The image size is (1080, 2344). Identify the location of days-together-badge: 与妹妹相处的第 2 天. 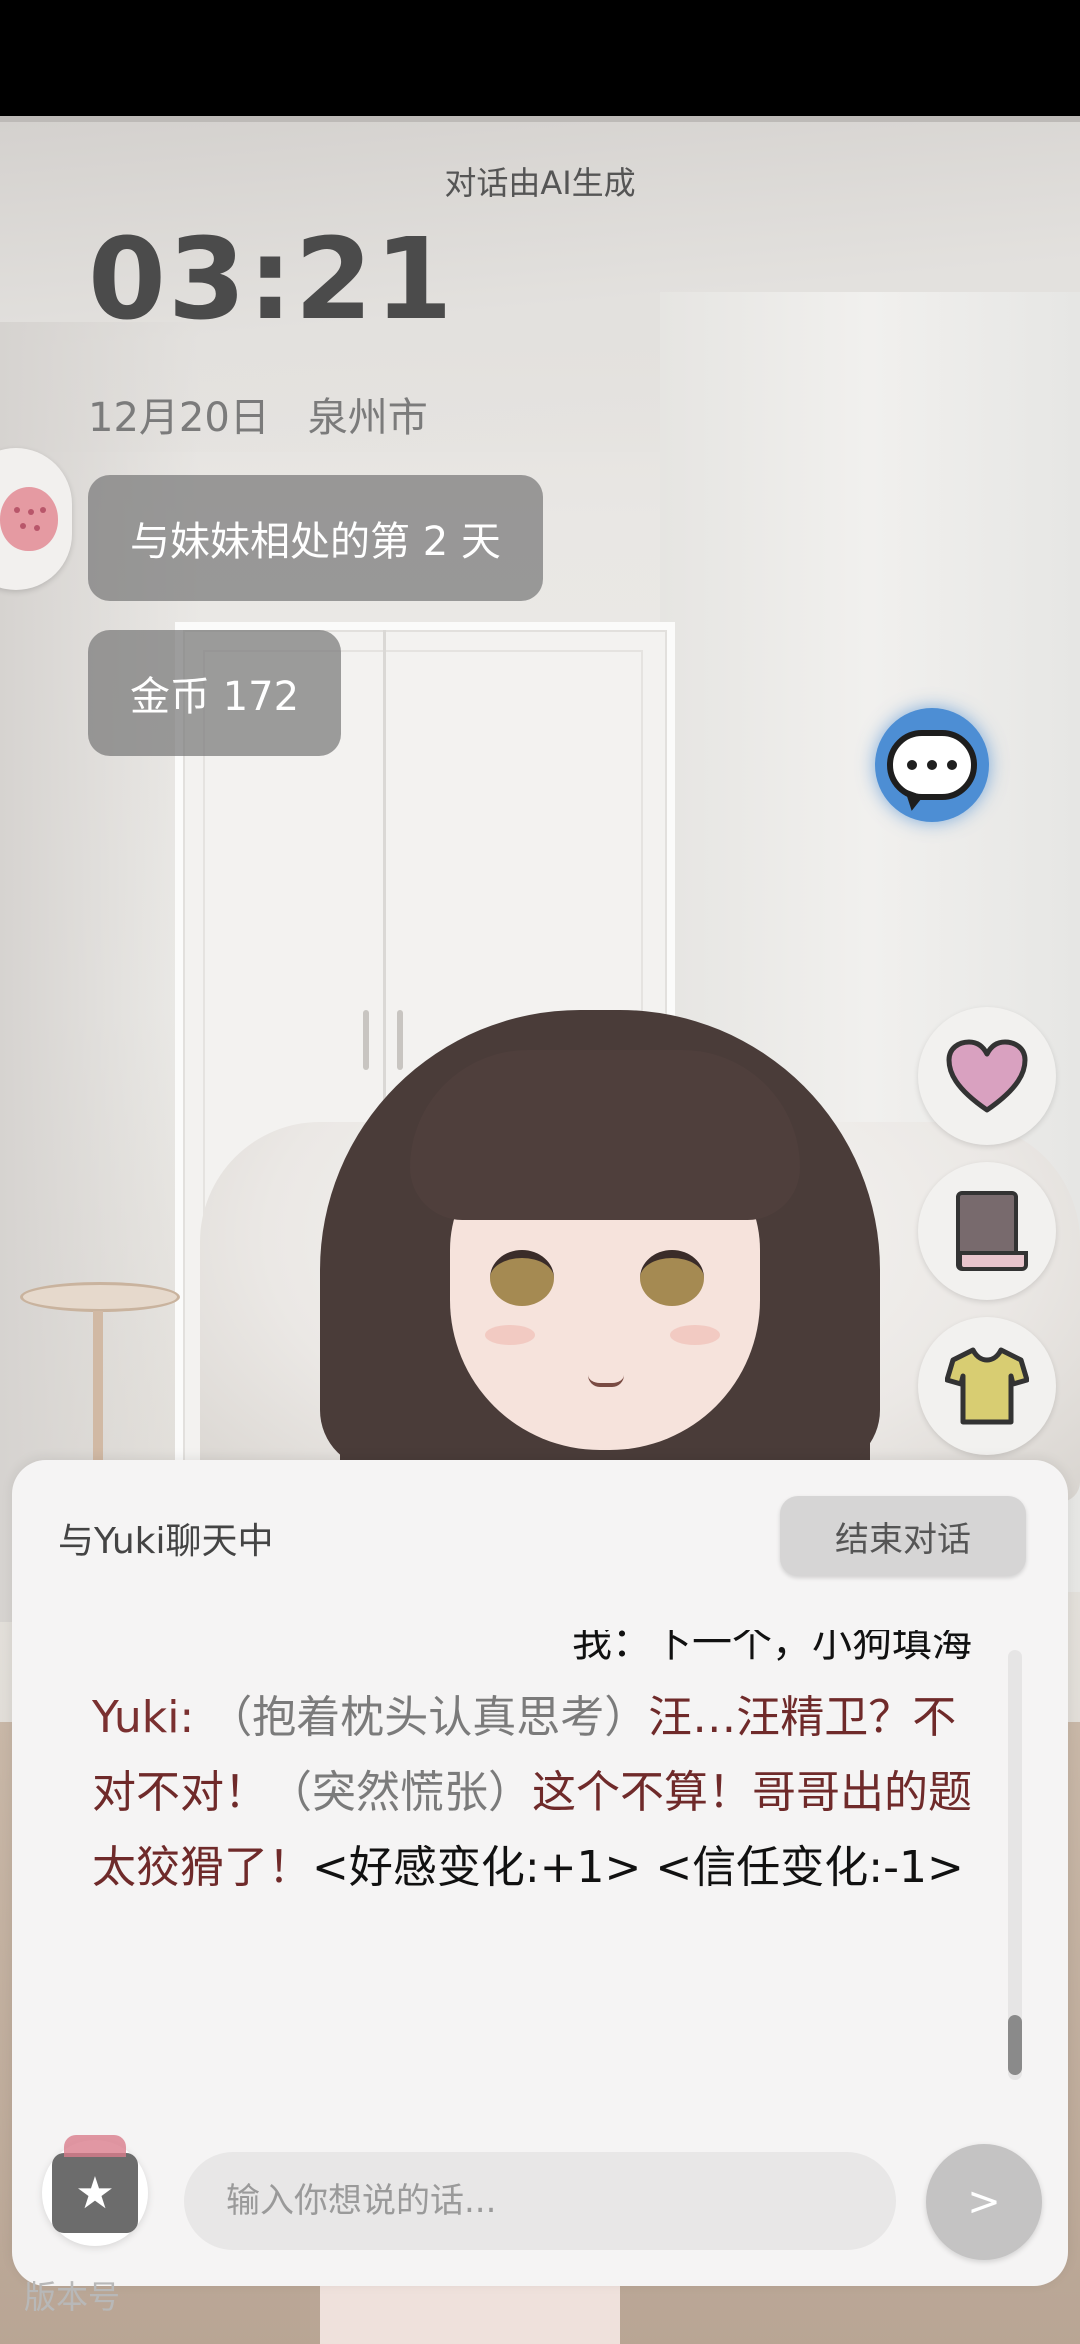
(315, 538).